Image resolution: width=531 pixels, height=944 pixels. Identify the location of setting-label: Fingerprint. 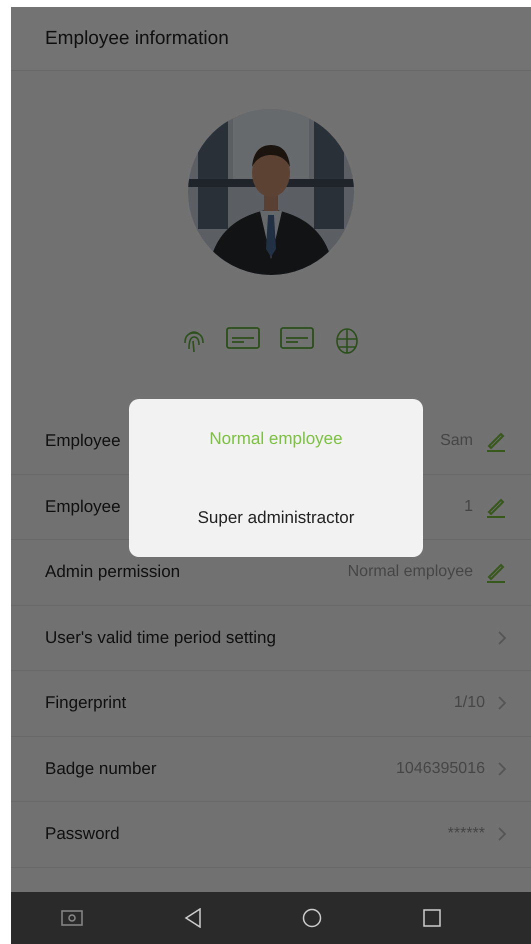
(85, 703).